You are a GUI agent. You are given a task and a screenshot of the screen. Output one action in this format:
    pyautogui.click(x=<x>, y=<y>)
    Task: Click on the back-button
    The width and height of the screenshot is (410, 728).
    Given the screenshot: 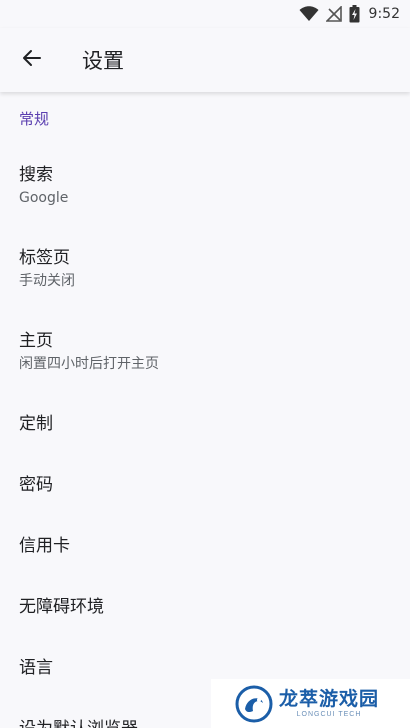 What is the action you would take?
    pyautogui.click(x=32, y=60)
    